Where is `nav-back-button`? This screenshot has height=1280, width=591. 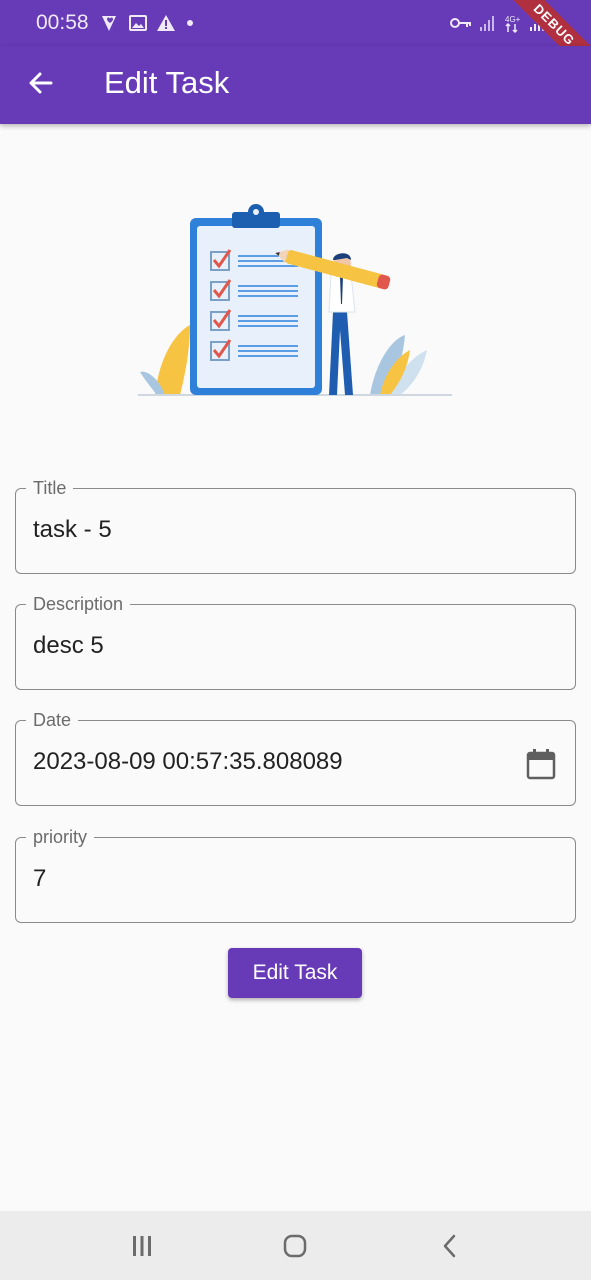
nav-back-button is located at coordinates (450, 1246).